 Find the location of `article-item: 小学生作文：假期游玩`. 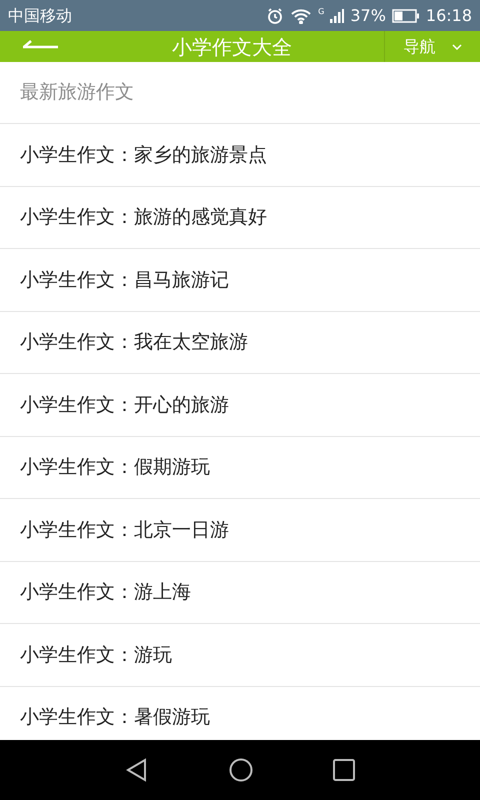

article-item: 小学生作文：假期游玩 is located at coordinates (240, 467).